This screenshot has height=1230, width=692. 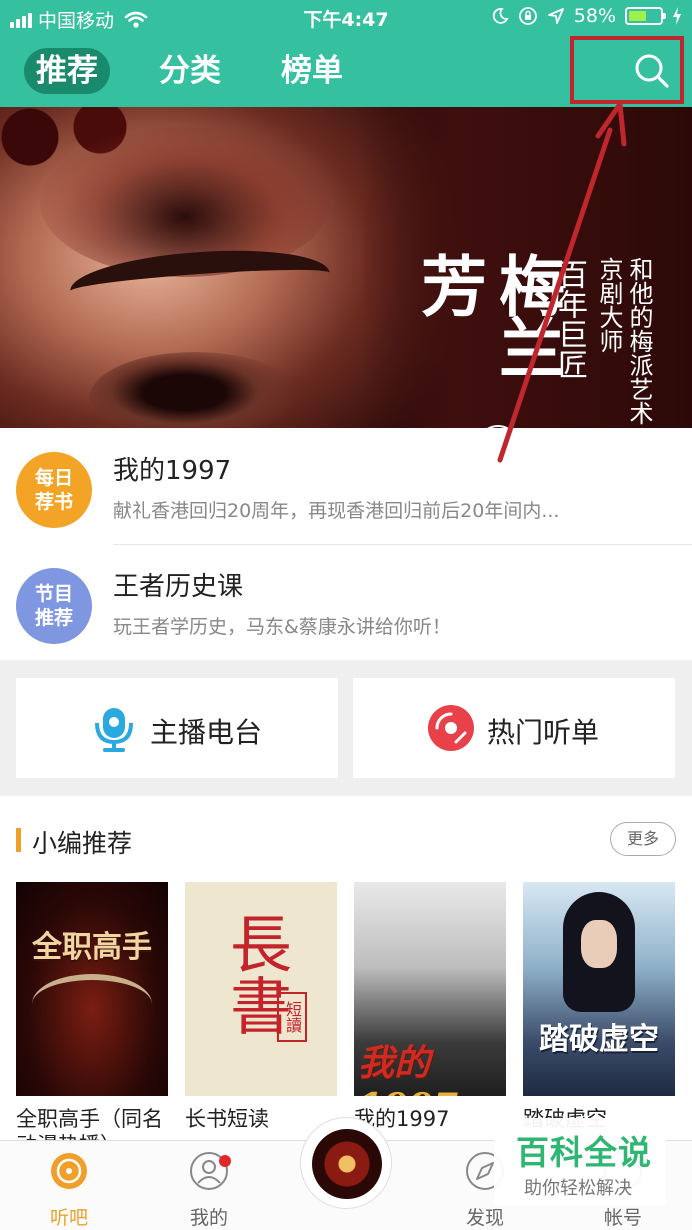 I want to click on section-title: 小编推荐, so click(x=82, y=843).